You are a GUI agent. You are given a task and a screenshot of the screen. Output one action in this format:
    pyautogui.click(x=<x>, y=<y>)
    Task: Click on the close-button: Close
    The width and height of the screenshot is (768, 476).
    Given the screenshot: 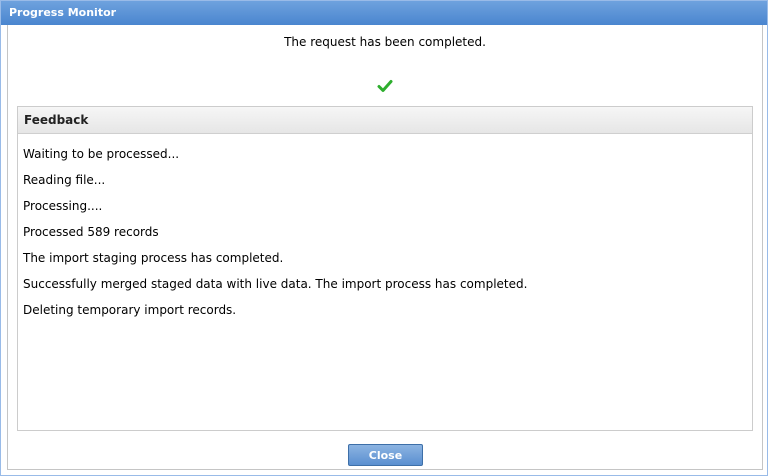 What is the action you would take?
    pyautogui.click(x=385, y=455)
    